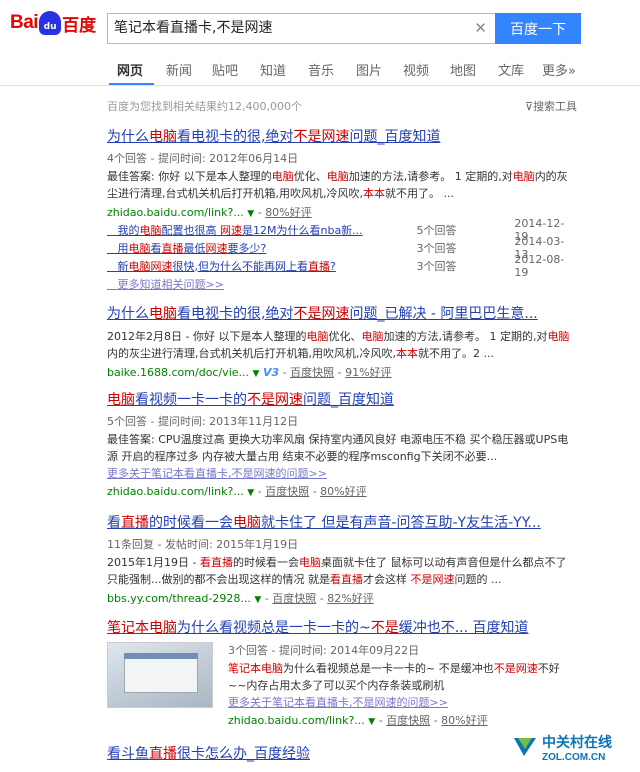  What do you see at coordinates (574, 757) in the screenshot?
I see `watermark-en: ZOL.COM.CN` at bounding box center [574, 757].